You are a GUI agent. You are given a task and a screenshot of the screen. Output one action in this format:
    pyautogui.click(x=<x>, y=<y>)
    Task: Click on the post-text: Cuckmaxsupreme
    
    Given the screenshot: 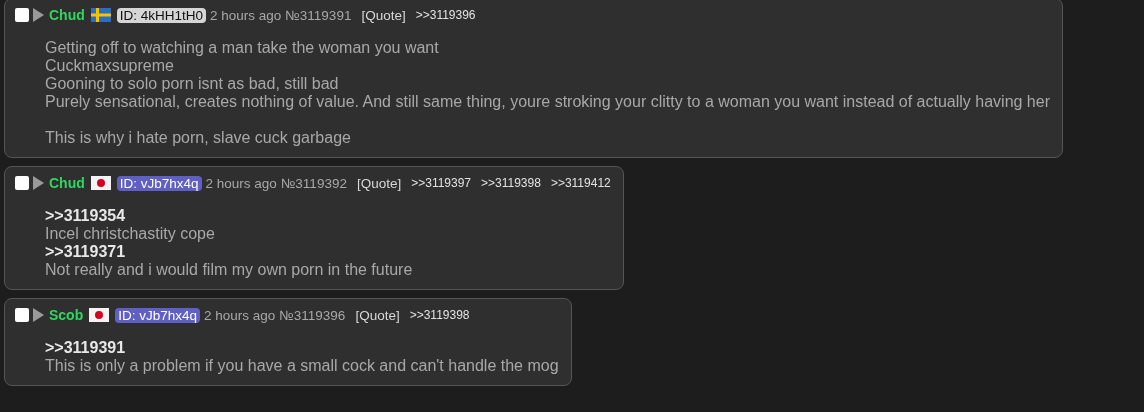 What is the action you would take?
    pyautogui.click(x=109, y=66)
    